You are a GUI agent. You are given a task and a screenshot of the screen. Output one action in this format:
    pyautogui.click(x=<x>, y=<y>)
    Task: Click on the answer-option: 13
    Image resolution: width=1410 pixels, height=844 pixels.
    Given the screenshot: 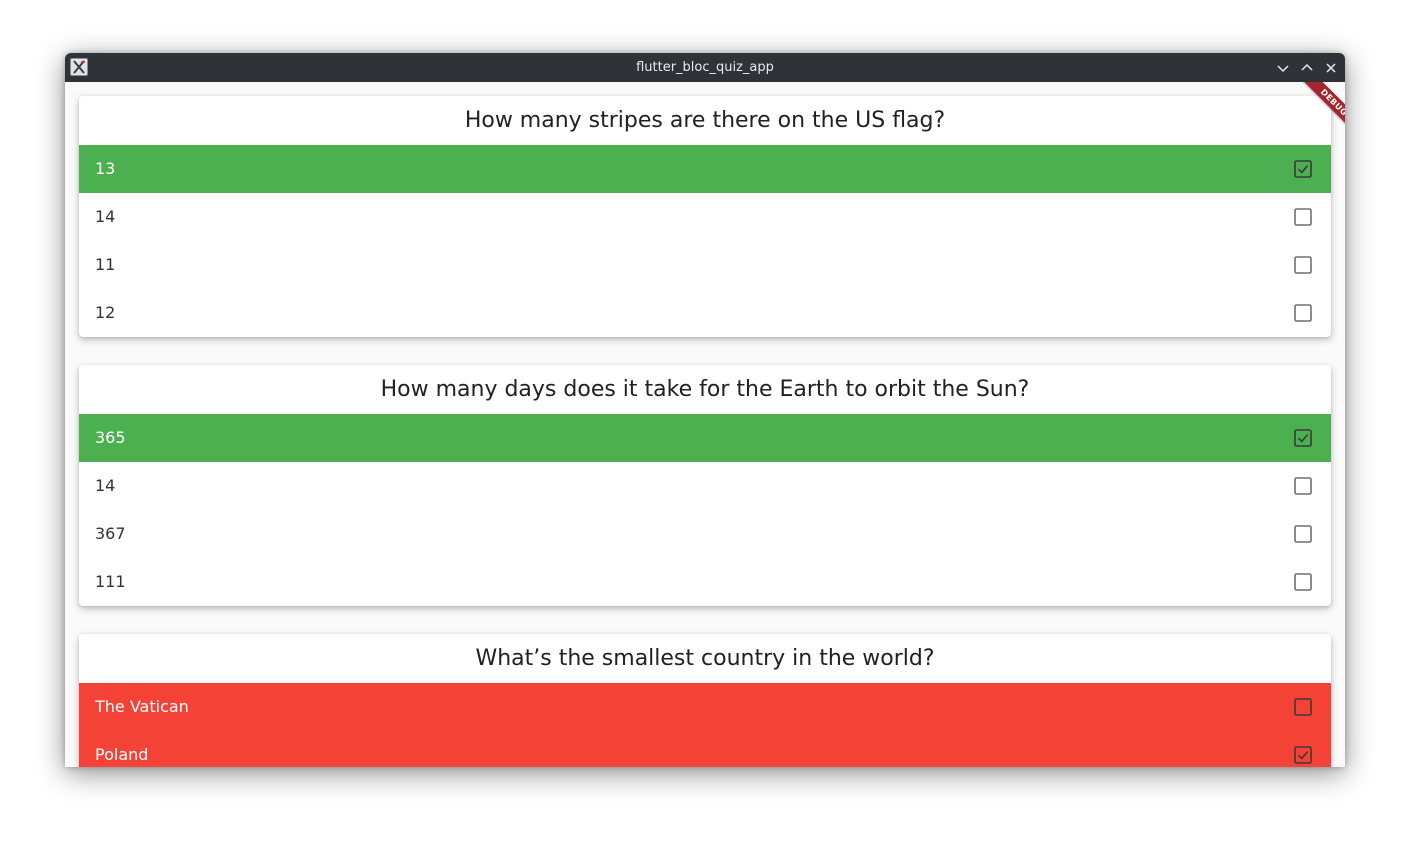 What is the action you would take?
    pyautogui.click(x=705, y=169)
    